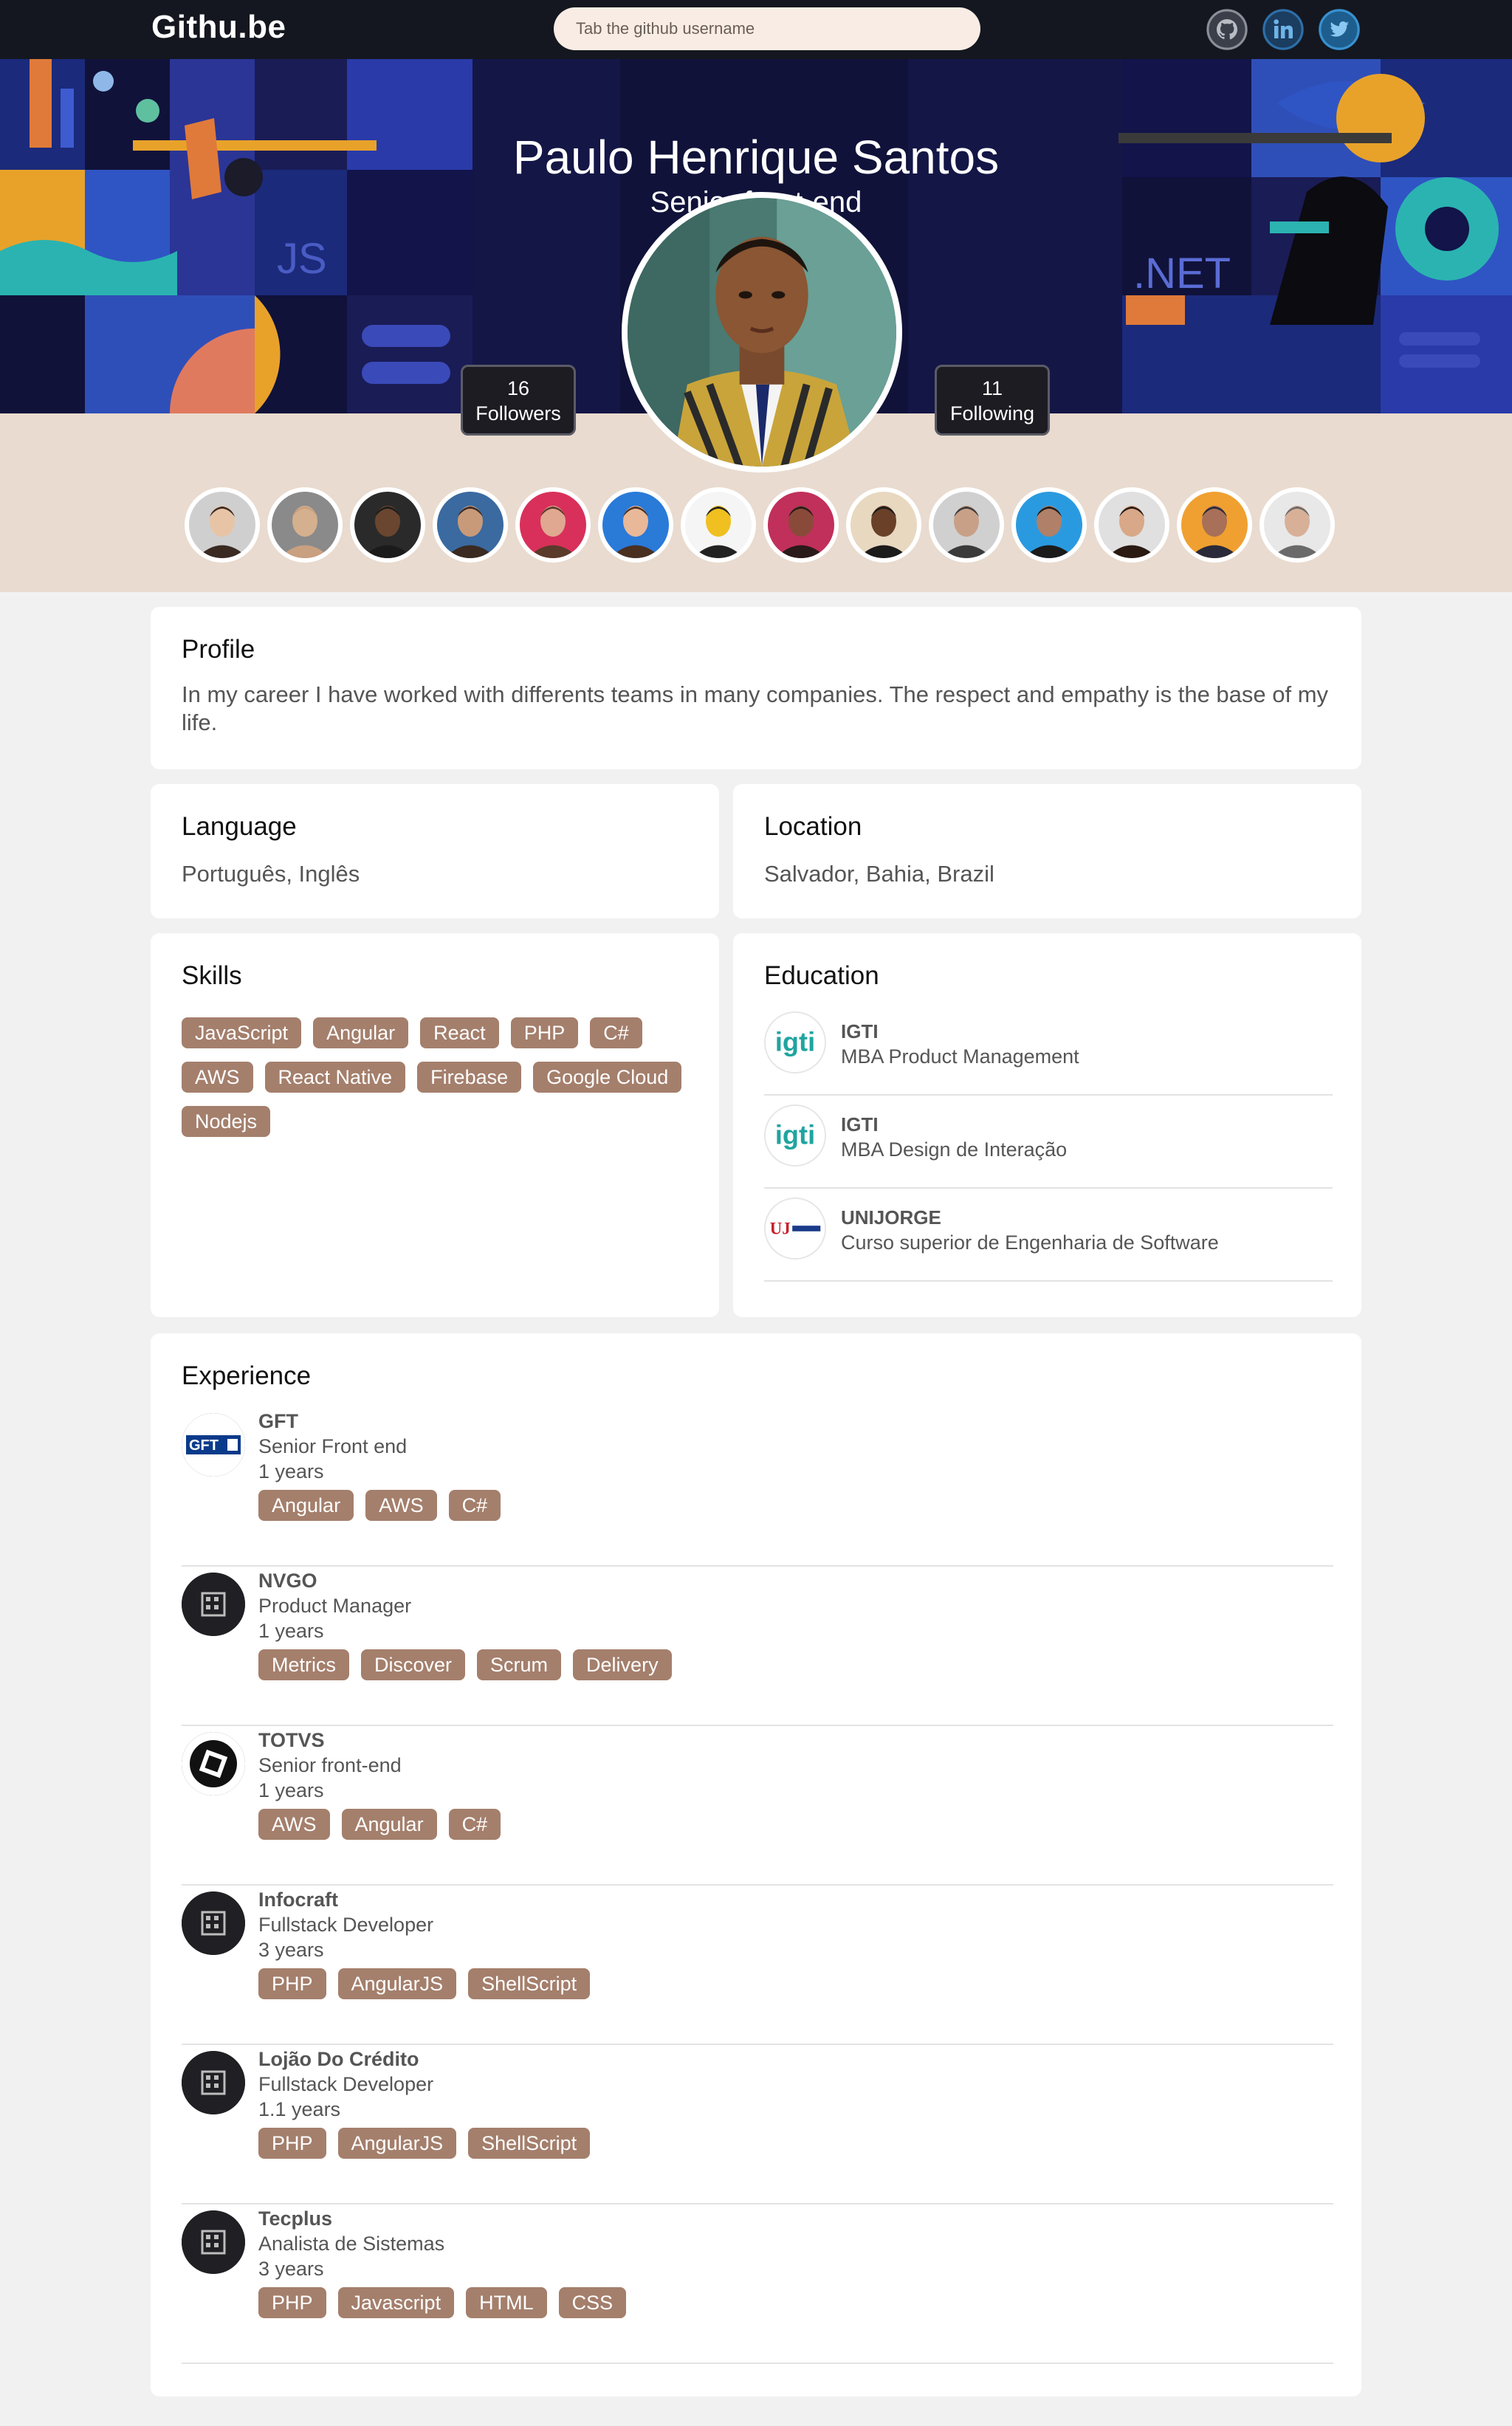  I want to click on experience-company: Tecplus, so click(295, 2218).